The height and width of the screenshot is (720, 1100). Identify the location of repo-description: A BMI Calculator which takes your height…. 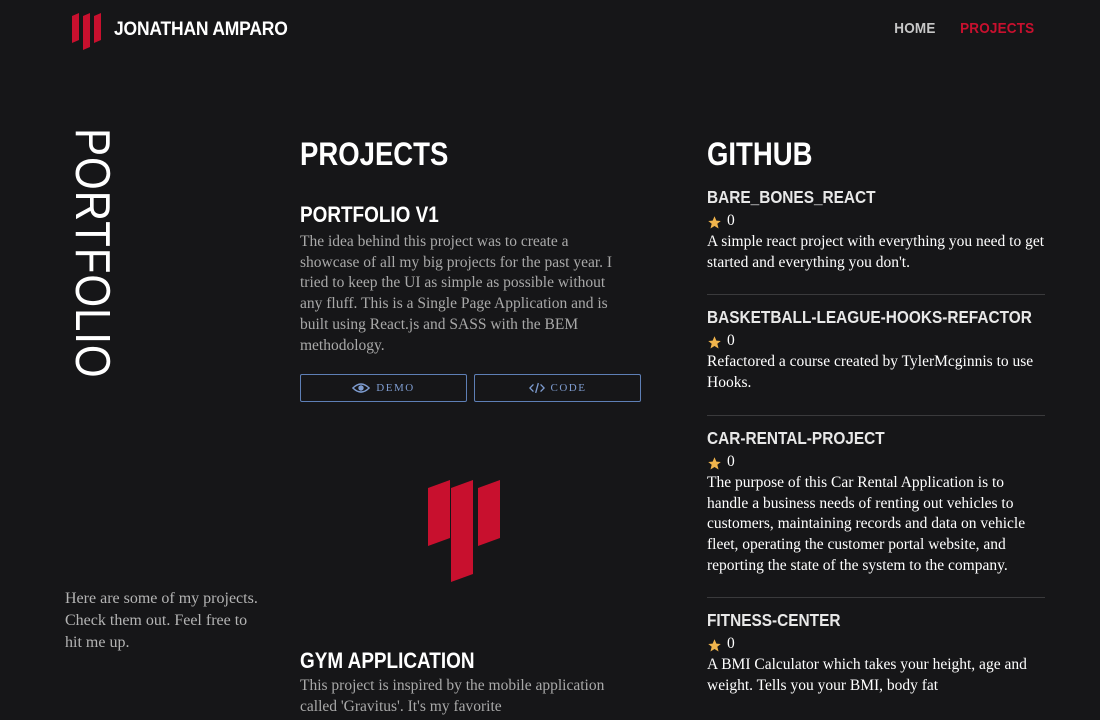
(867, 675).